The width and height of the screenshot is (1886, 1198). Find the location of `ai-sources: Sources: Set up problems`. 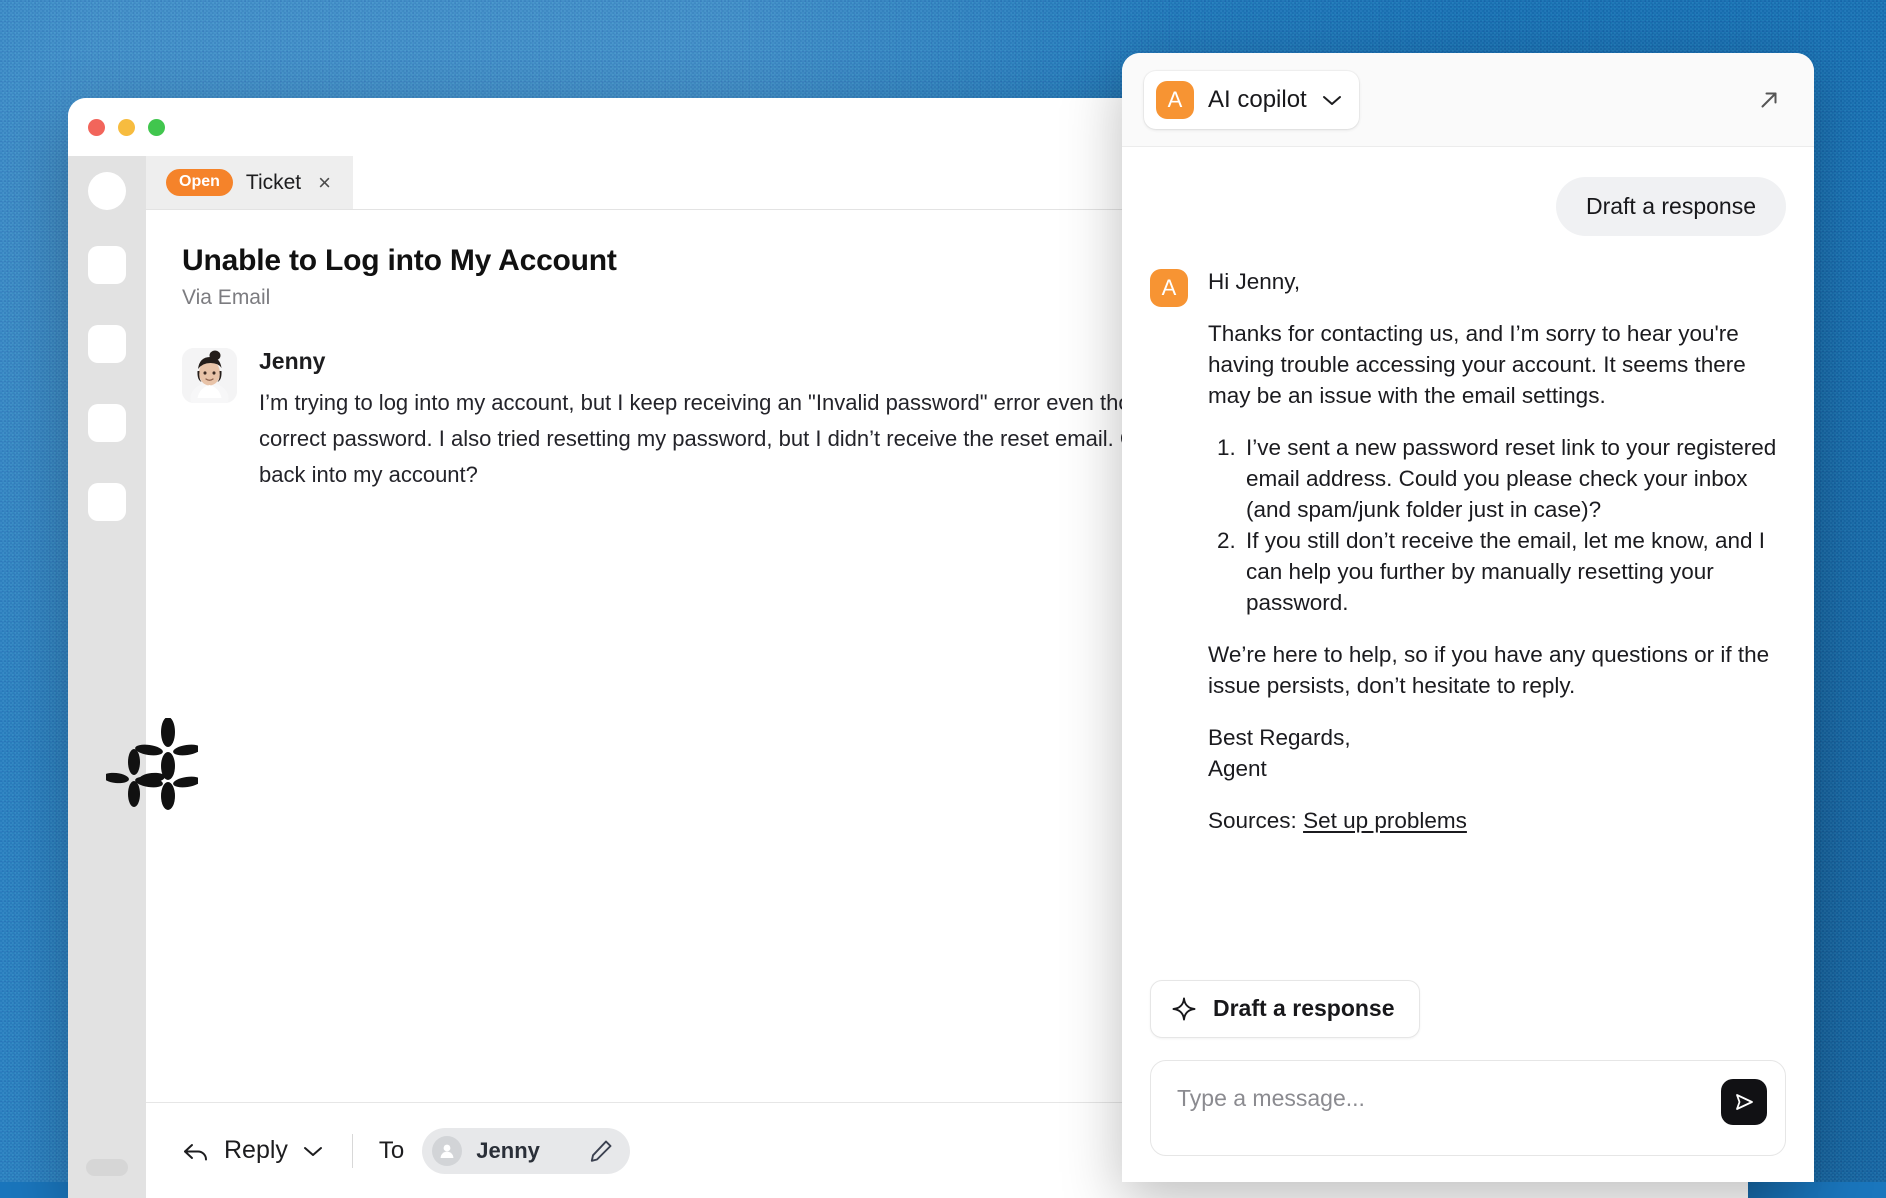

ai-sources: Sources: Set up problems is located at coordinates (1497, 820).